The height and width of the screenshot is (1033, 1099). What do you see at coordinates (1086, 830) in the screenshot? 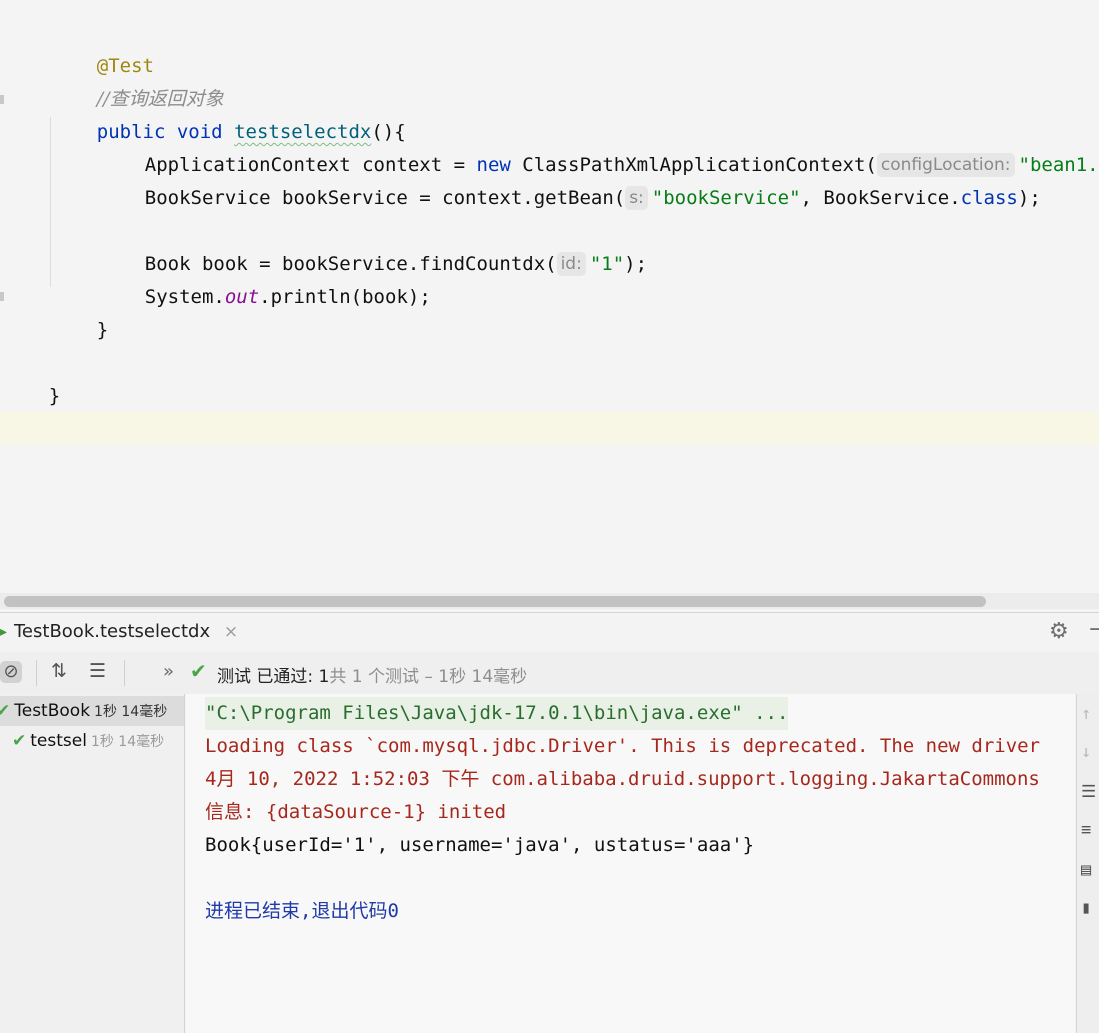
I see `scroll-to-end-icon: ≡` at bounding box center [1086, 830].